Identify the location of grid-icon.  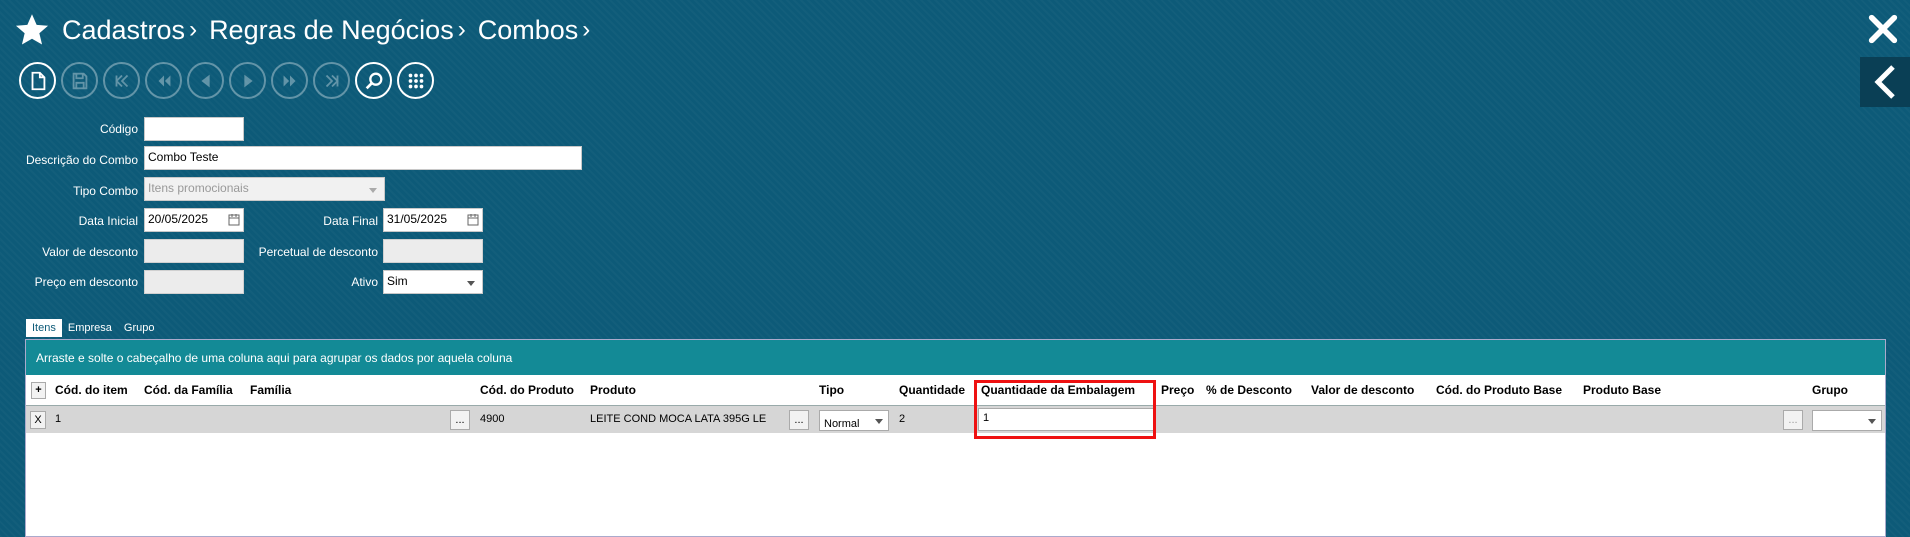
(415, 80).